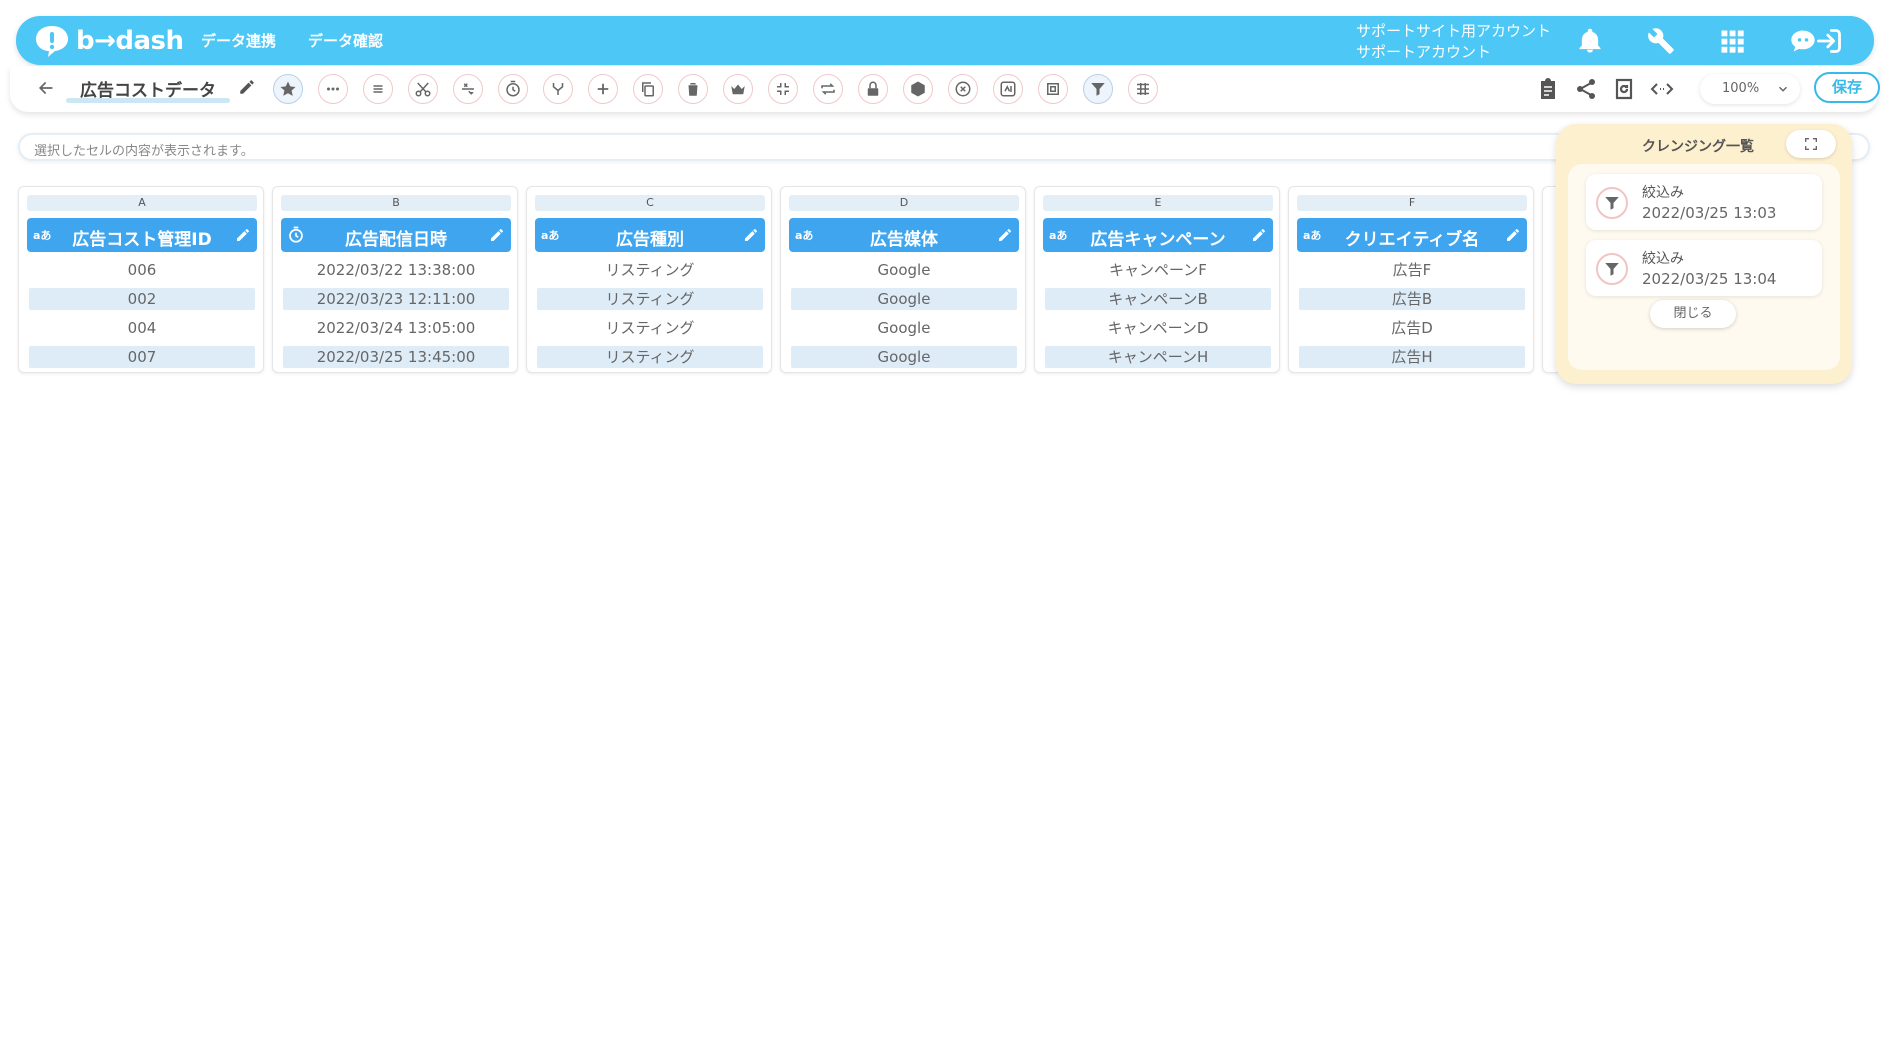 This screenshot has height=1063, width=1890. What do you see at coordinates (1829, 41) in the screenshot?
I see `logout-icon` at bounding box center [1829, 41].